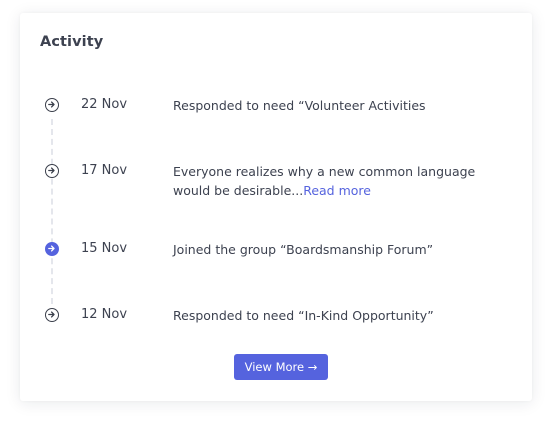  I want to click on activity-description: Responded to need “In-Kind Opportunity”, so click(303, 315).